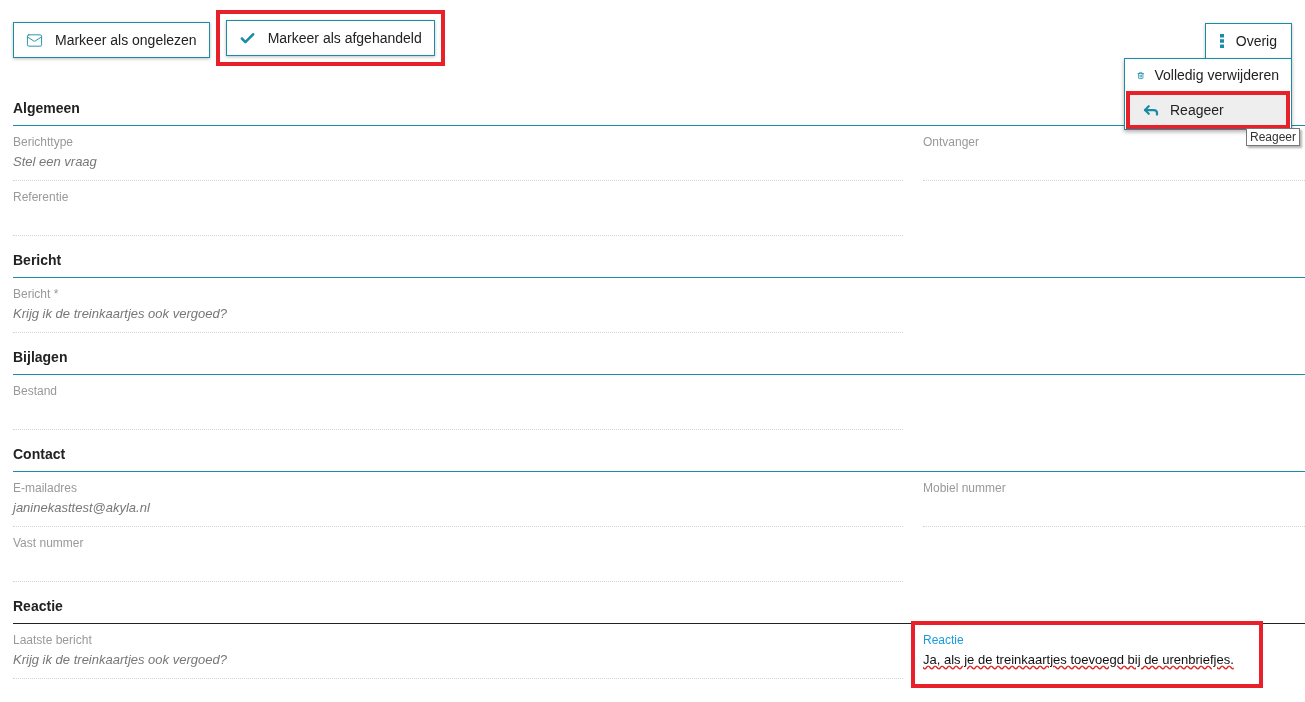 This screenshot has height=702, width=1305. What do you see at coordinates (1221, 41) in the screenshot?
I see `vertical-dots-icon` at bounding box center [1221, 41].